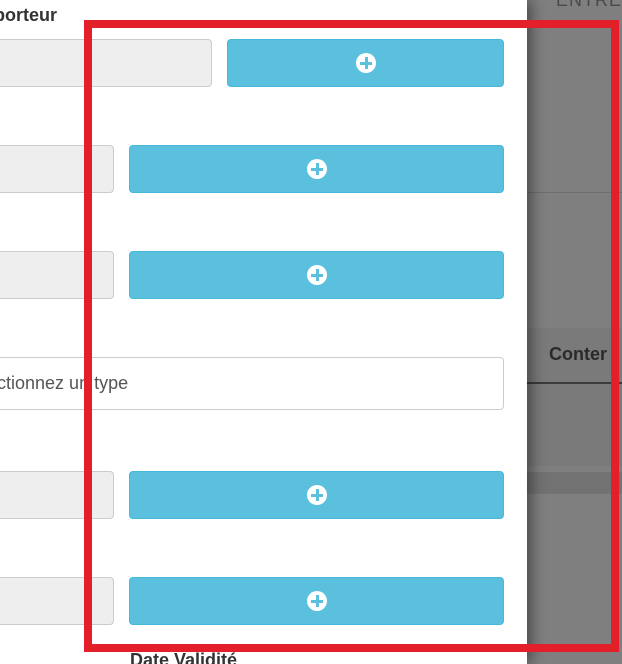 This screenshot has width=622, height=664. Describe the element at coordinates (64, 383) in the screenshot. I see `type-select-value: ectionnez un type` at that location.